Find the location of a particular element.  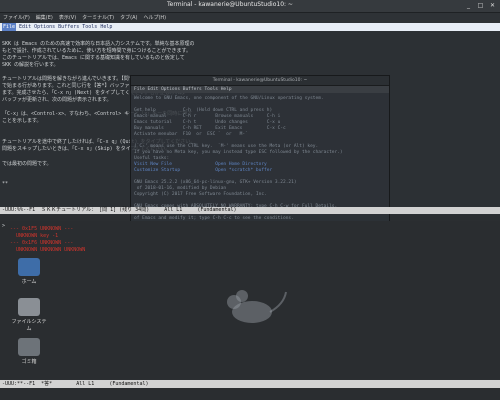

tutorial-line: このチュートリアルでは、Emacs に関する基礎知識を有しているものと仮定して is located at coordinates (93, 58).